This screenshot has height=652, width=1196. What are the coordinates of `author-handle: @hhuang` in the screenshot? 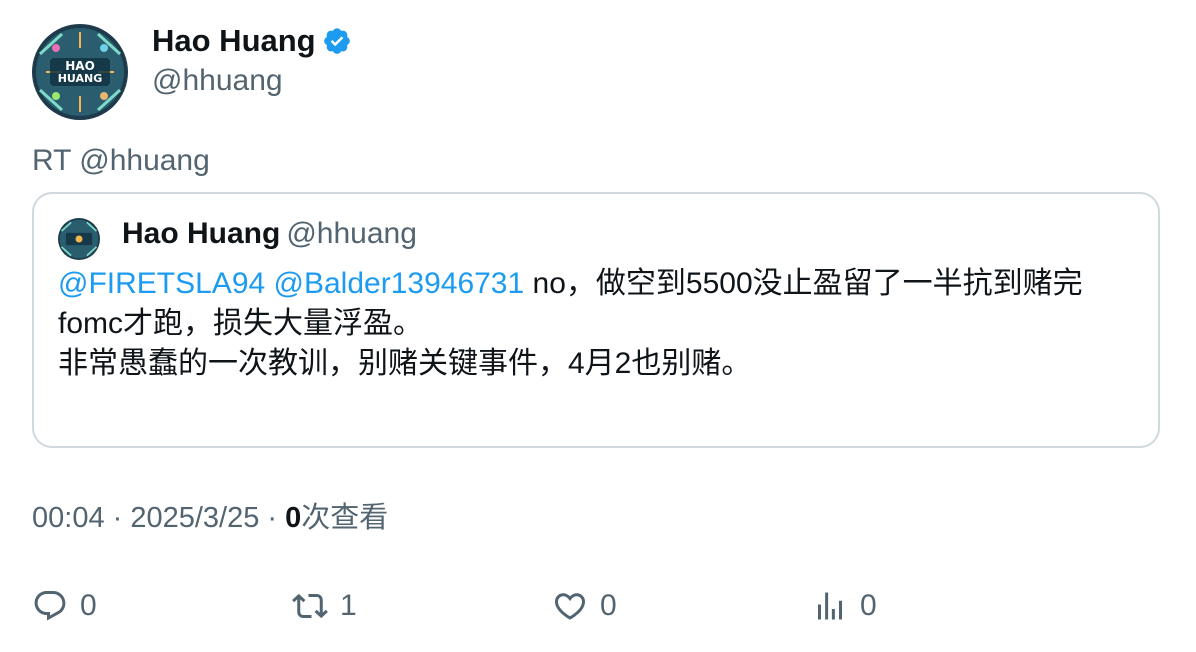 It's located at (217, 81).